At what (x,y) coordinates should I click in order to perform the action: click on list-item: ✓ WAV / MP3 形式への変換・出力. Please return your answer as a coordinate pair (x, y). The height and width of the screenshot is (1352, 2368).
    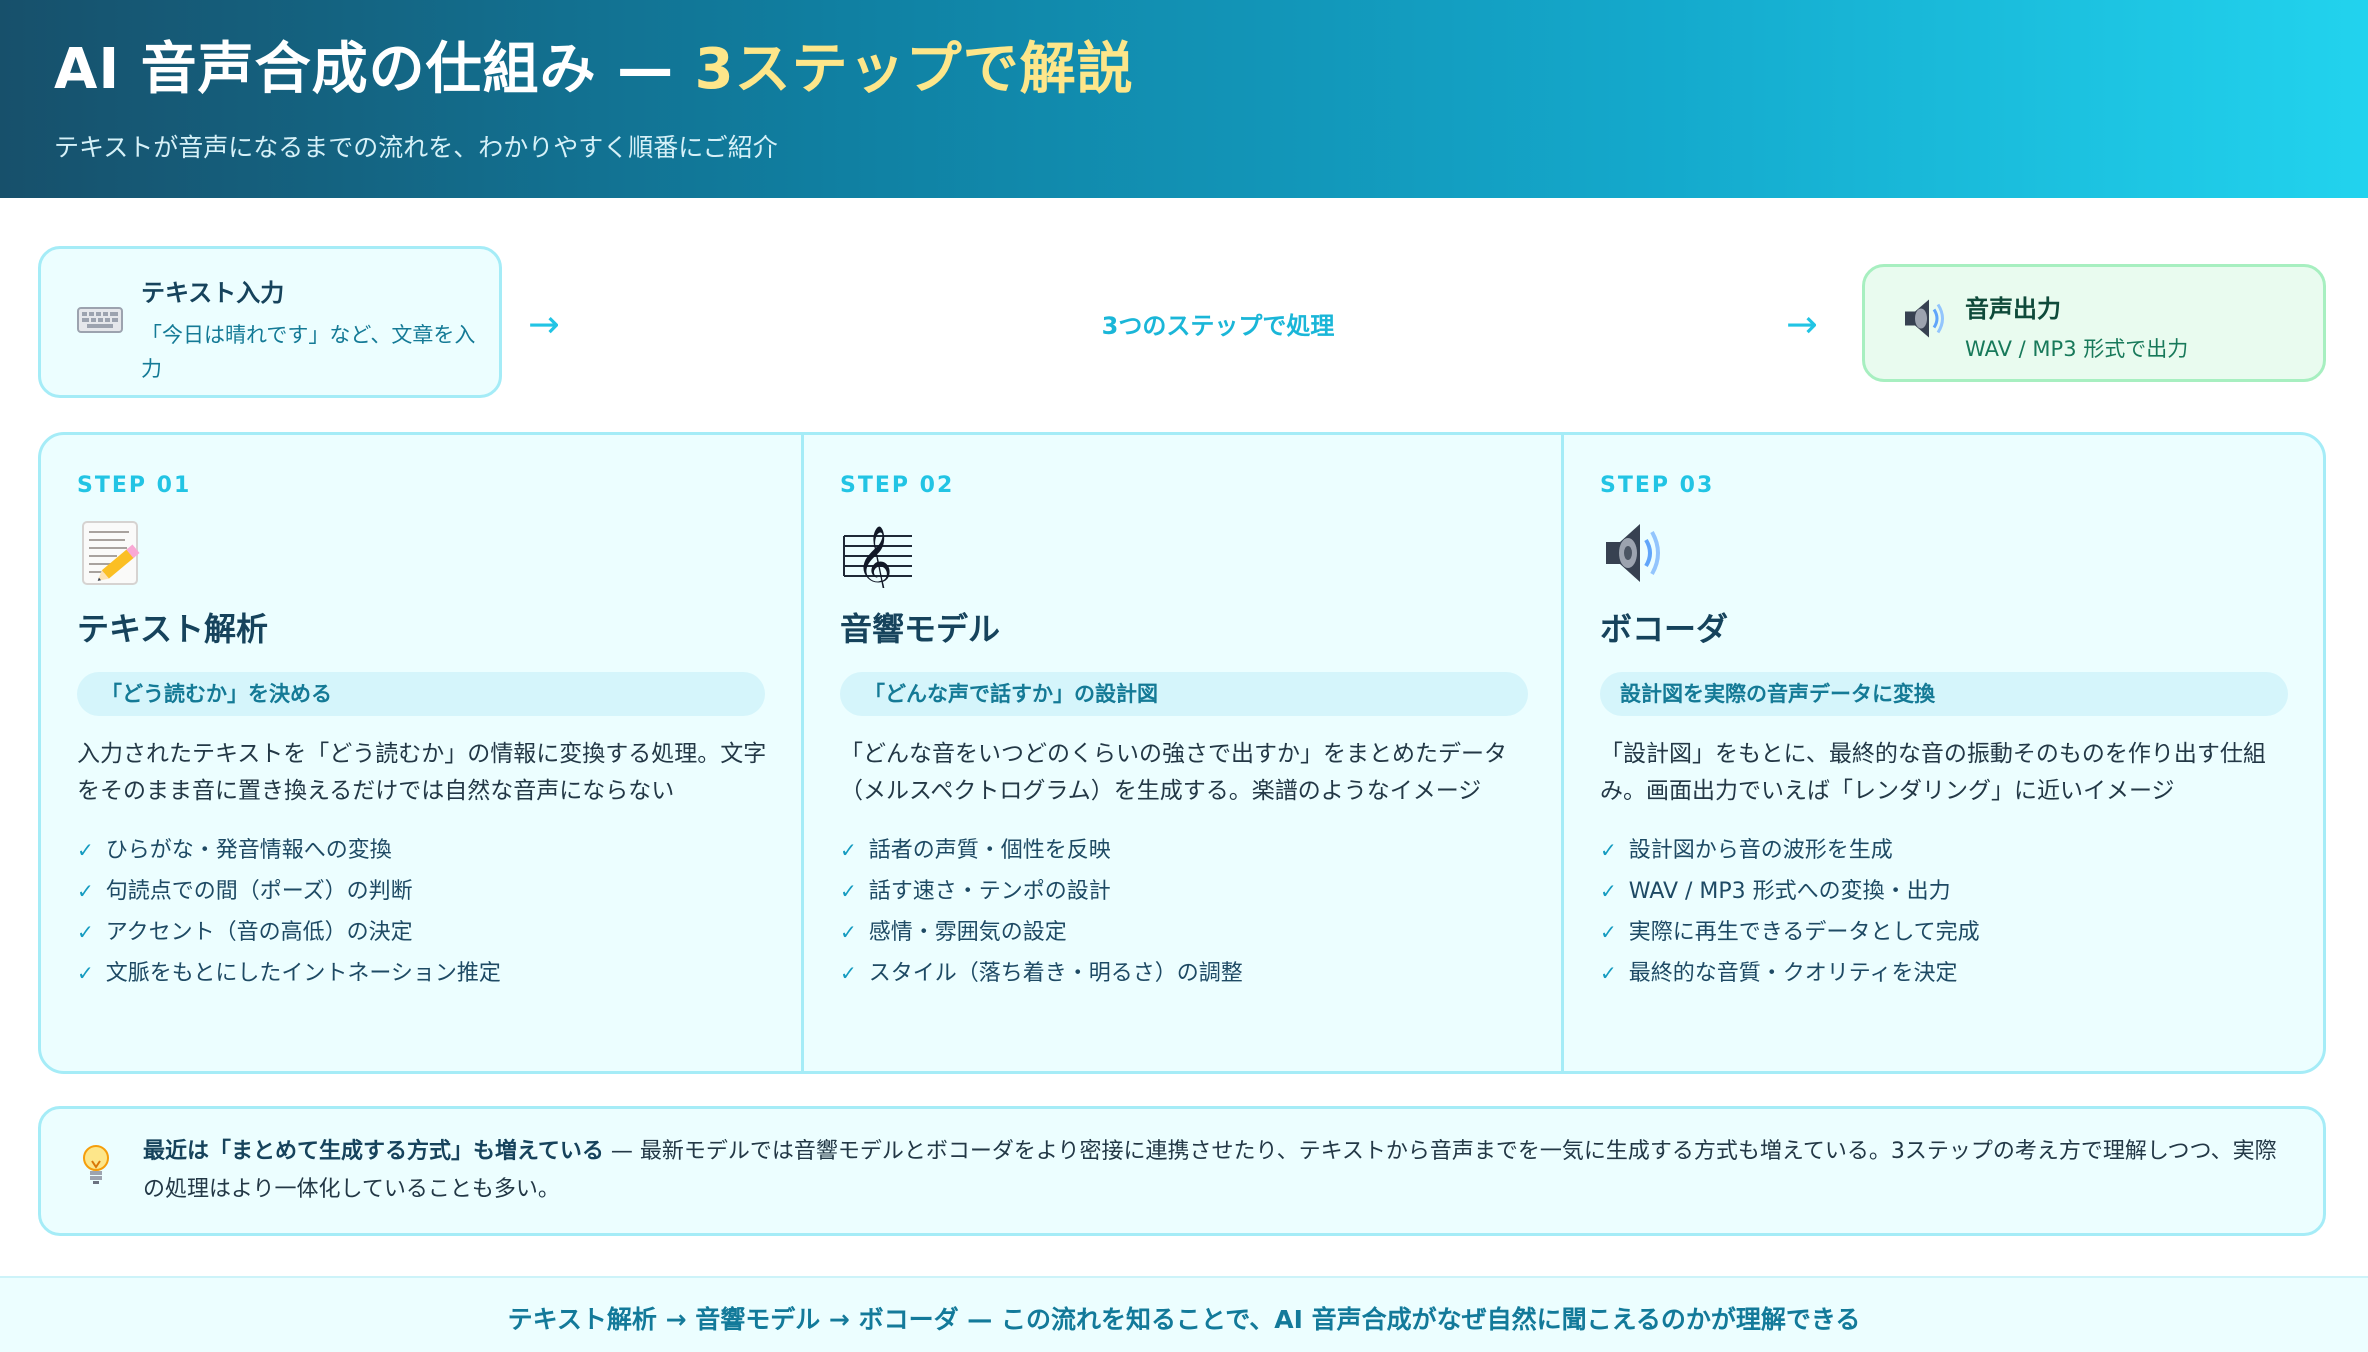
    Looking at the image, I should click on (1775, 891).